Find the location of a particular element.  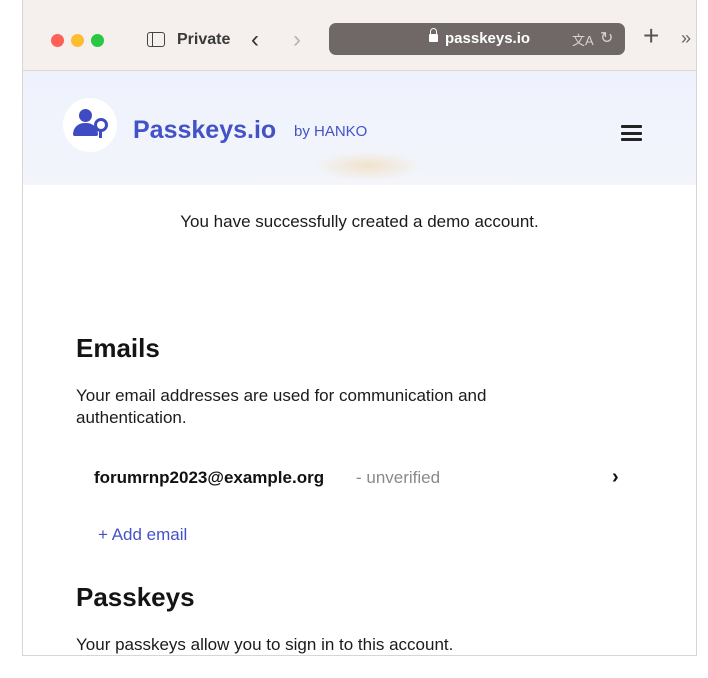

close-window-button is located at coordinates (57, 40).